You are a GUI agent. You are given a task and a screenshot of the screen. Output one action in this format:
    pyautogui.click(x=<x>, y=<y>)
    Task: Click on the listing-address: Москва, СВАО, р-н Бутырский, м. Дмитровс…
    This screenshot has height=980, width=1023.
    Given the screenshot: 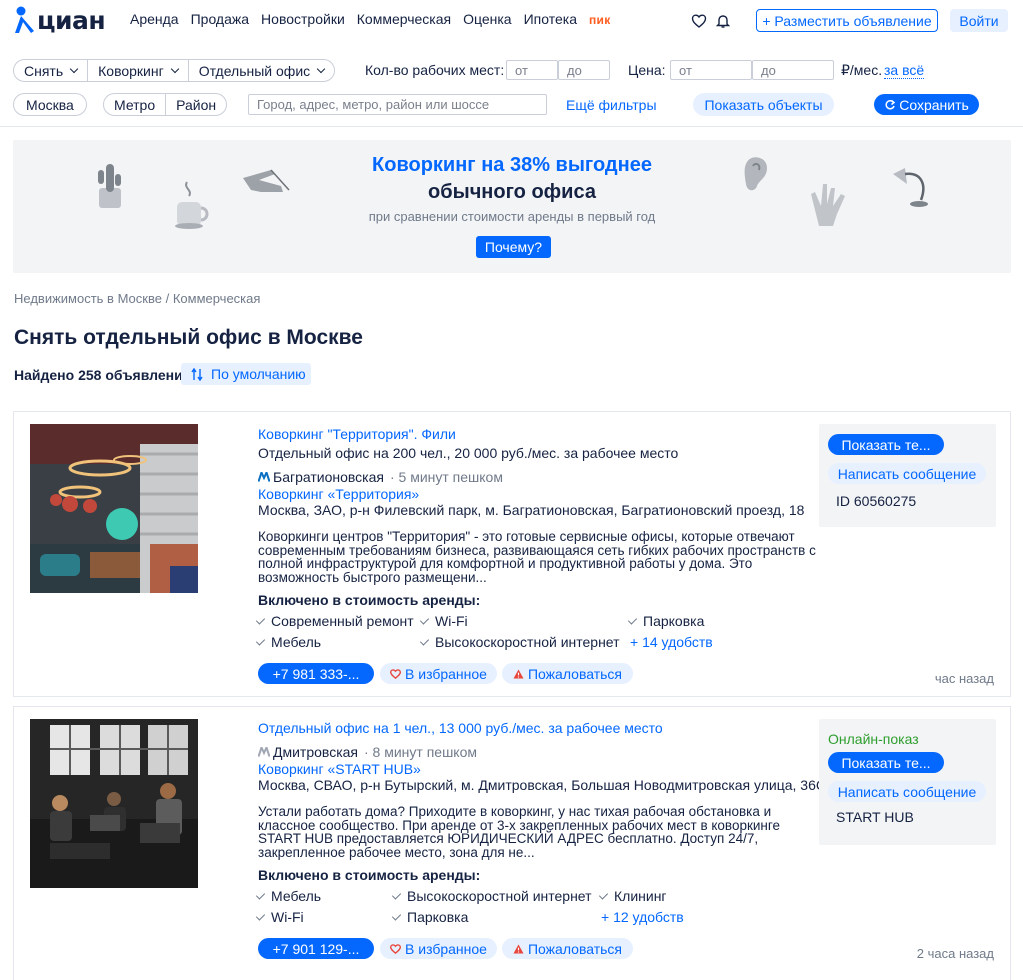 What is the action you would take?
    pyautogui.click(x=550, y=785)
    